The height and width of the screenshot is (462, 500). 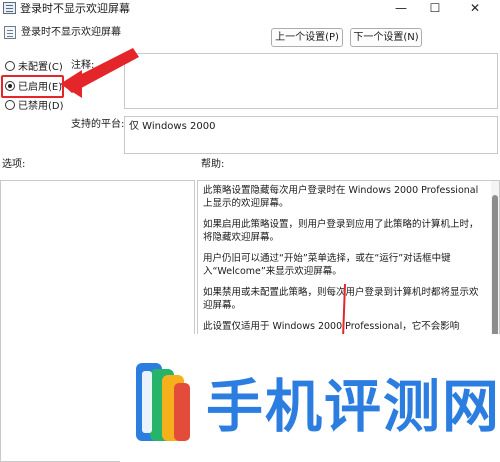 What do you see at coordinates (163, 402) in the screenshot?
I see `phone-logo-icon` at bounding box center [163, 402].